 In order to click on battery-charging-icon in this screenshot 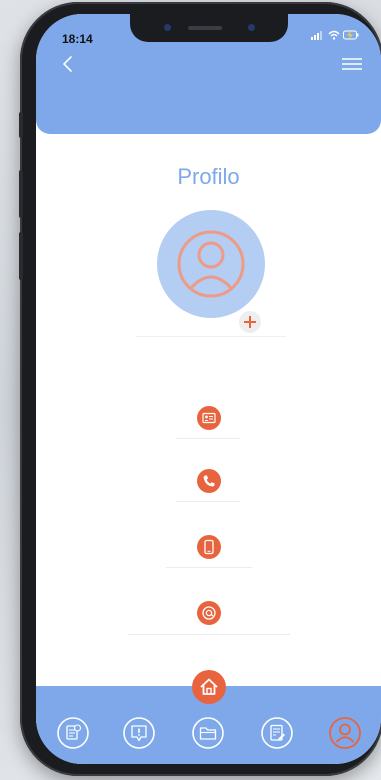, I will do `click(351, 35)`.